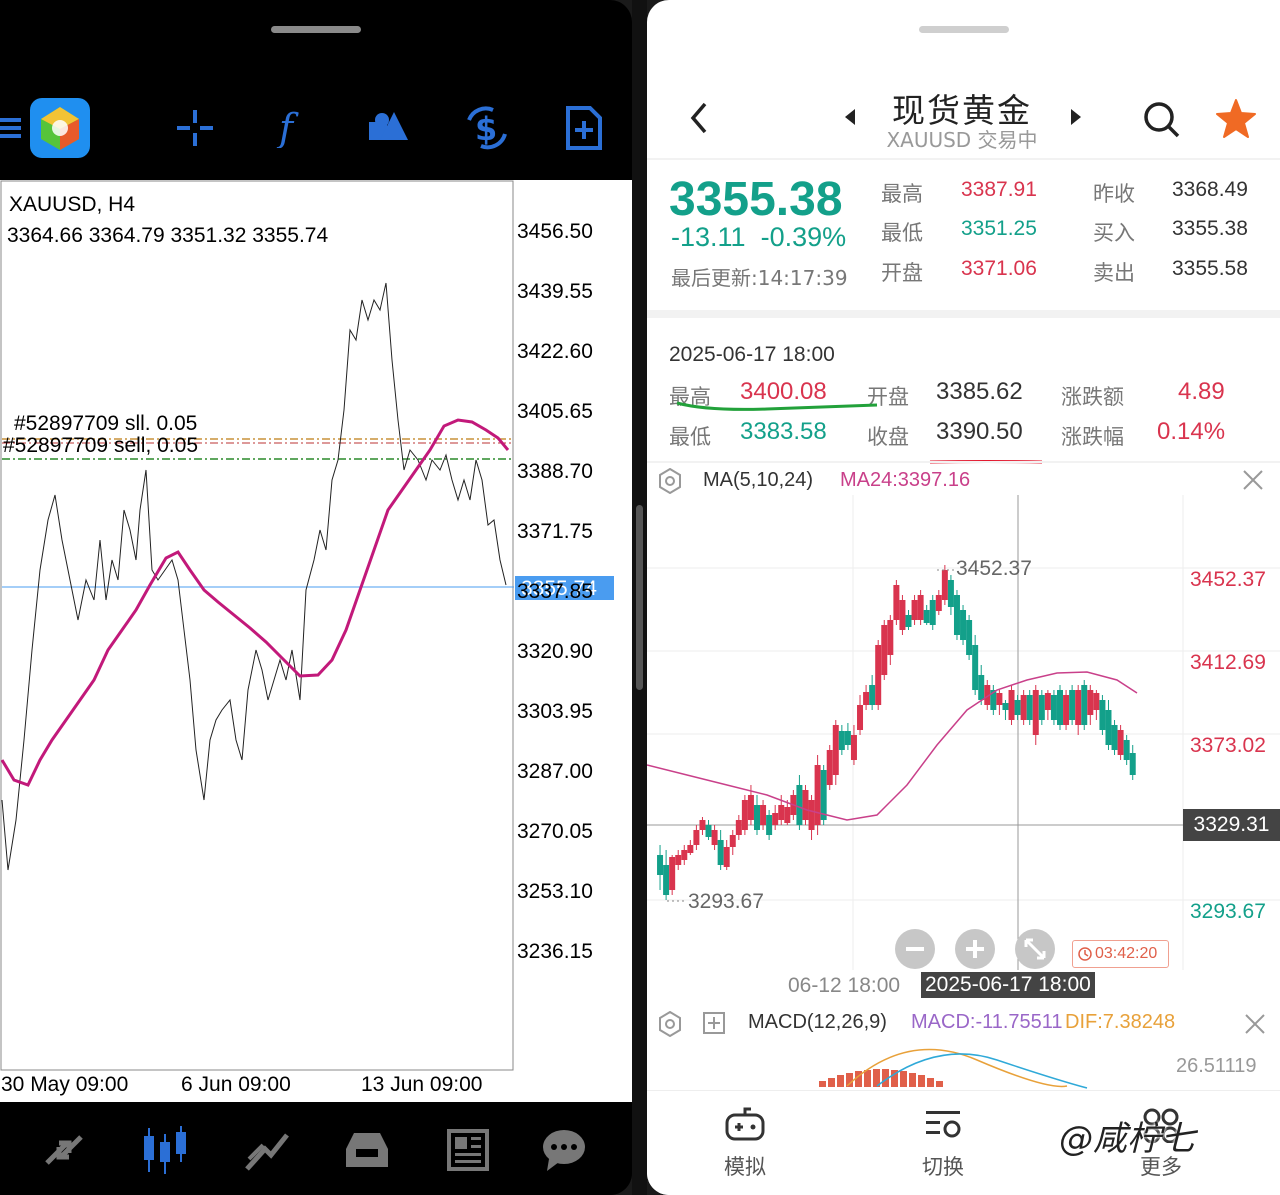 The width and height of the screenshot is (1280, 1195). What do you see at coordinates (555, 411) in the screenshot?
I see `price-axis-label: 3405.65` at bounding box center [555, 411].